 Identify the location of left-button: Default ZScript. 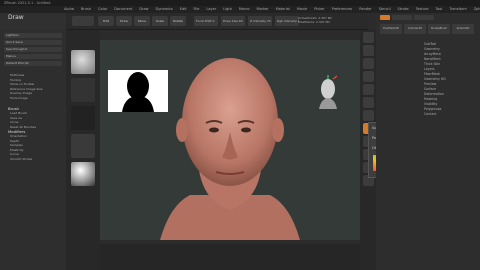
(33, 63).